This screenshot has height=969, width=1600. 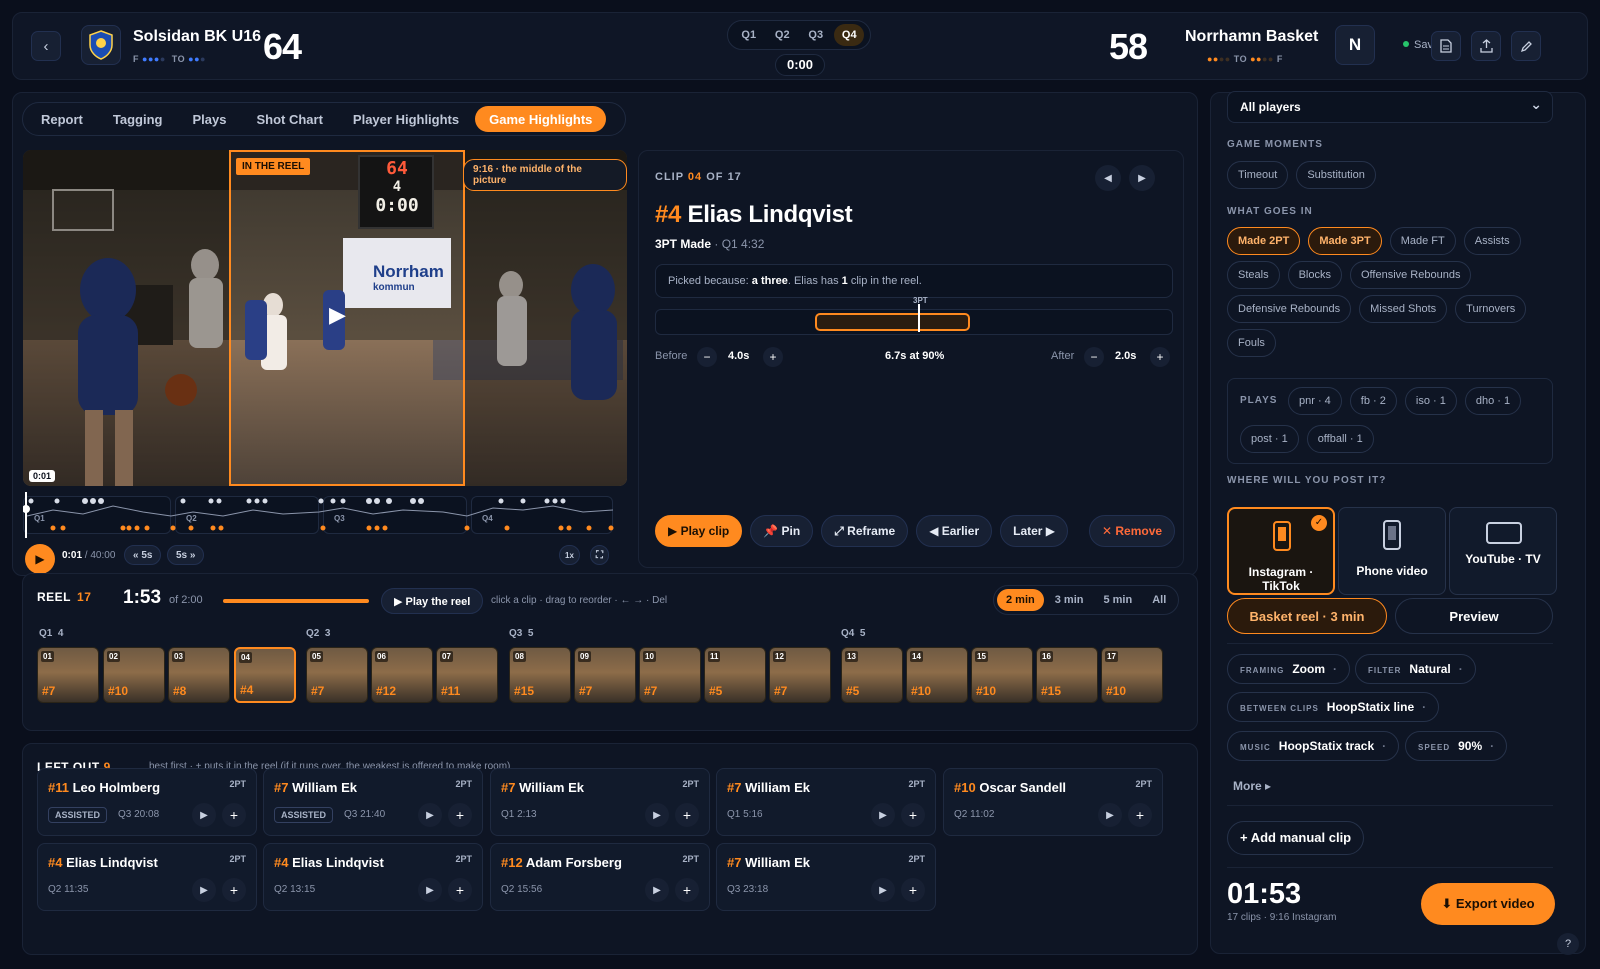 What do you see at coordinates (1340, 439) in the screenshot?
I see `chip-play-offball: offball · 1` at bounding box center [1340, 439].